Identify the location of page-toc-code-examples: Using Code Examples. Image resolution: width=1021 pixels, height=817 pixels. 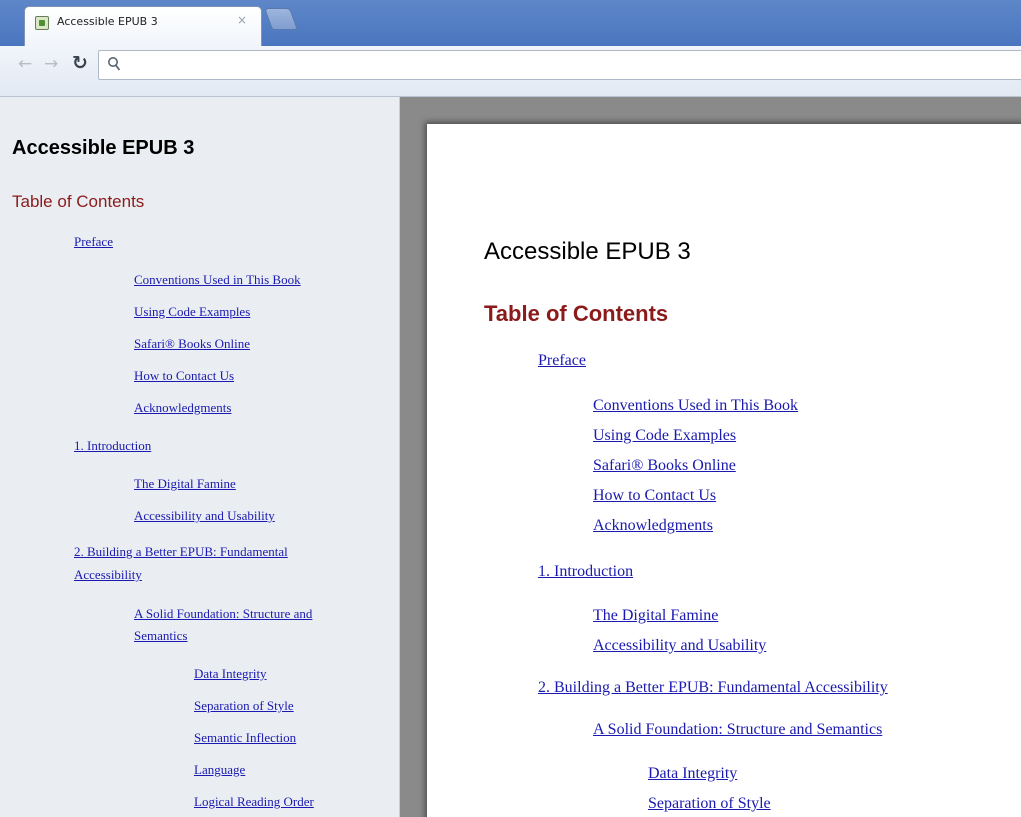
(664, 436).